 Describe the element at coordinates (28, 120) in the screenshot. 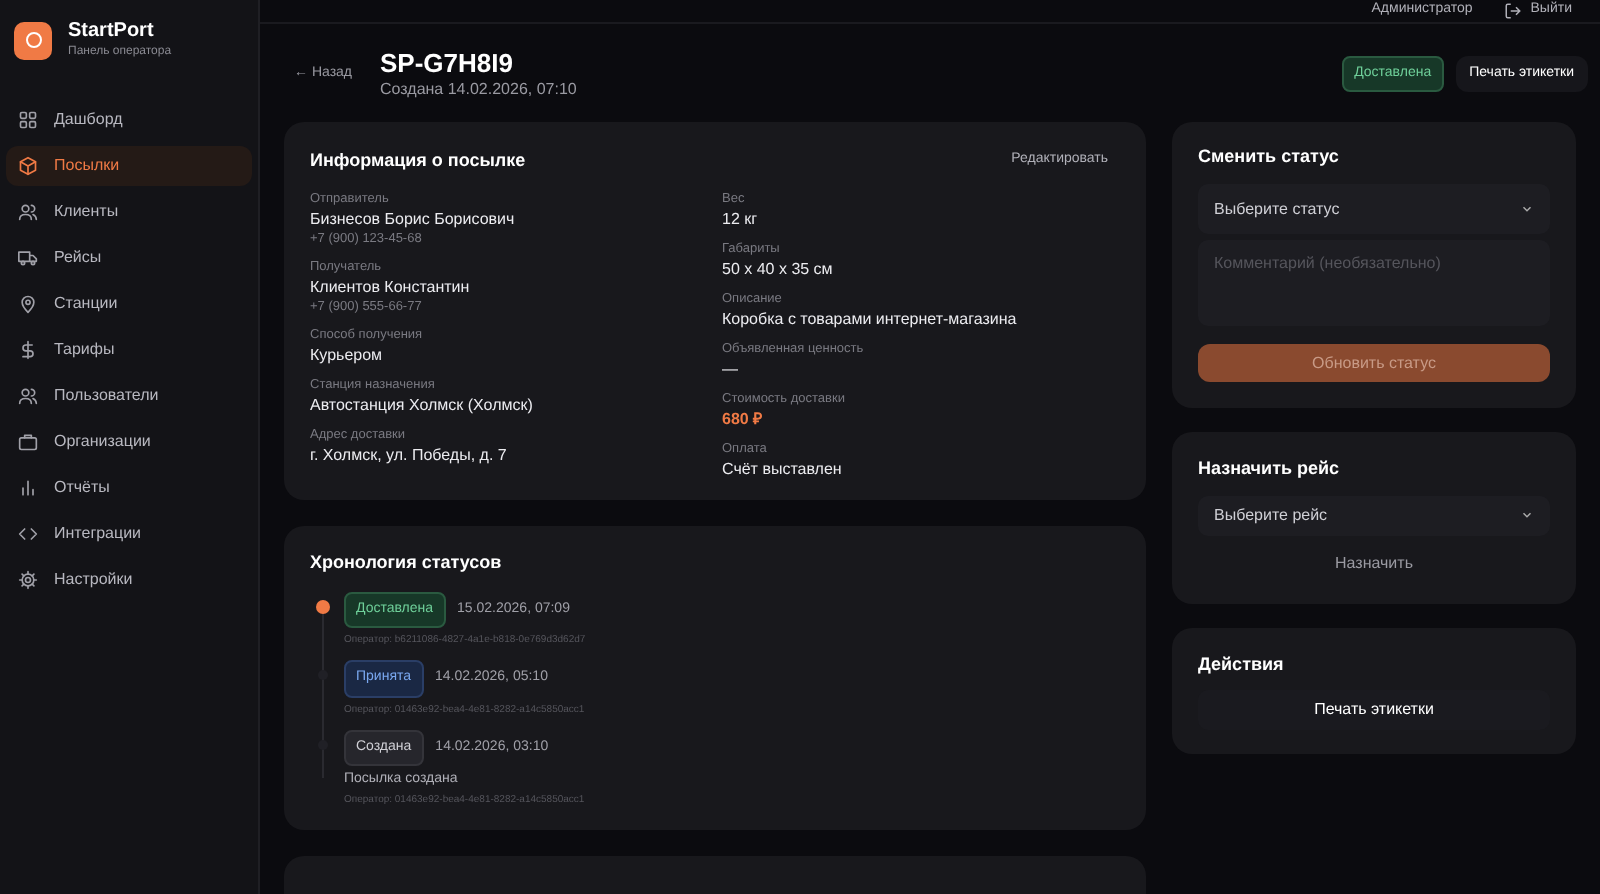

I see `grid-icon` at that location.